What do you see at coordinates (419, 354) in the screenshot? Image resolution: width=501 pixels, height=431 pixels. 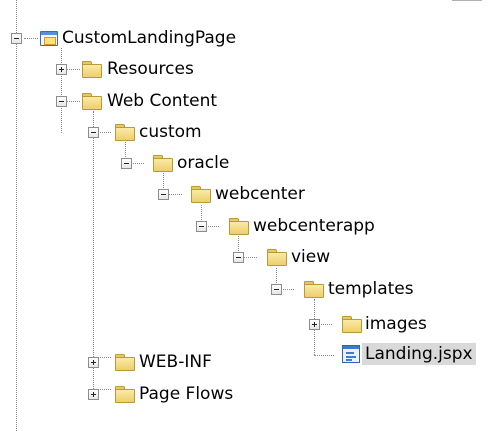 I see `node-label: Landing.jspx` at bounding box center [419, 354].